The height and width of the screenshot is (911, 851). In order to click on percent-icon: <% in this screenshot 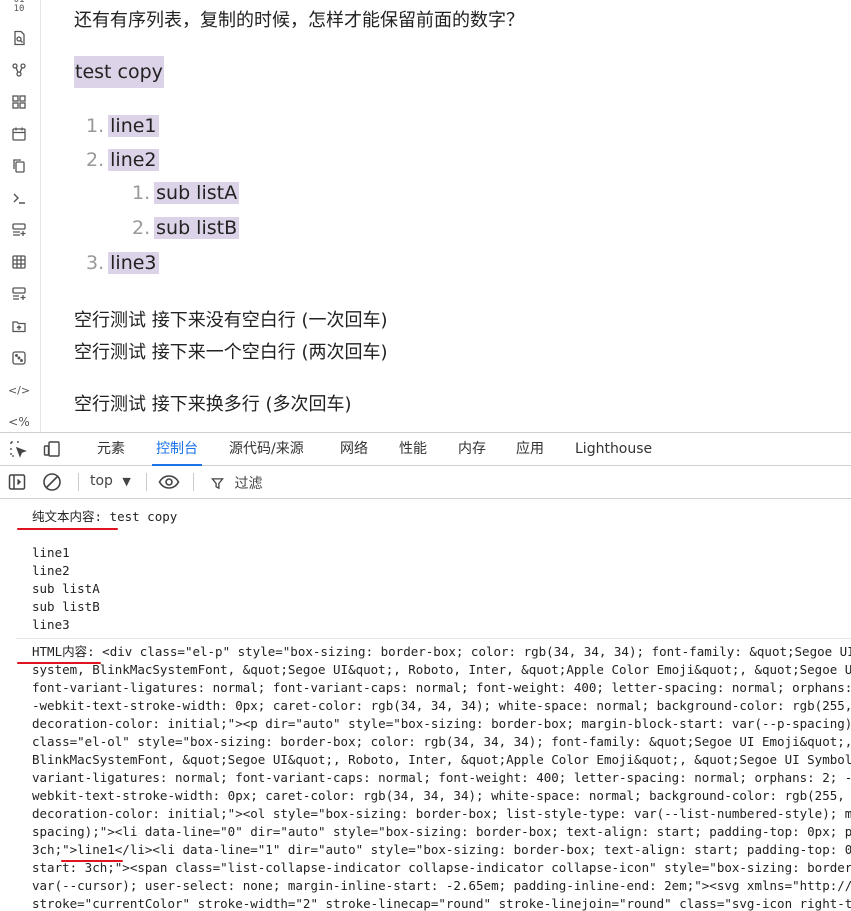, I will do `click(18, 422)`.